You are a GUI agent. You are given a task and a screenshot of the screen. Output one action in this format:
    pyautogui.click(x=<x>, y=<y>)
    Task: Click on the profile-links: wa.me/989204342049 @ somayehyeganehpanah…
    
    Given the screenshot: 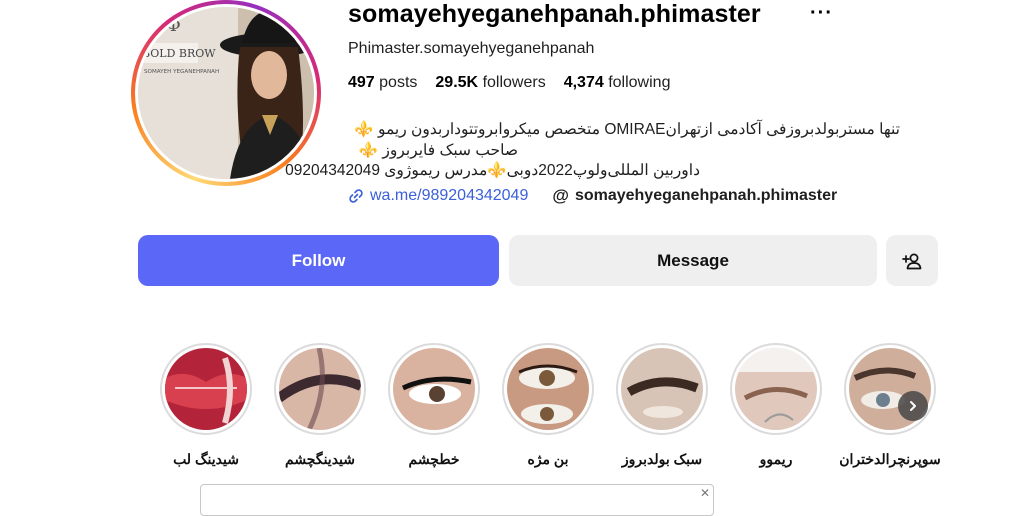 What is the action you would take?
    pyautogui.click(x=592, y=196)
    